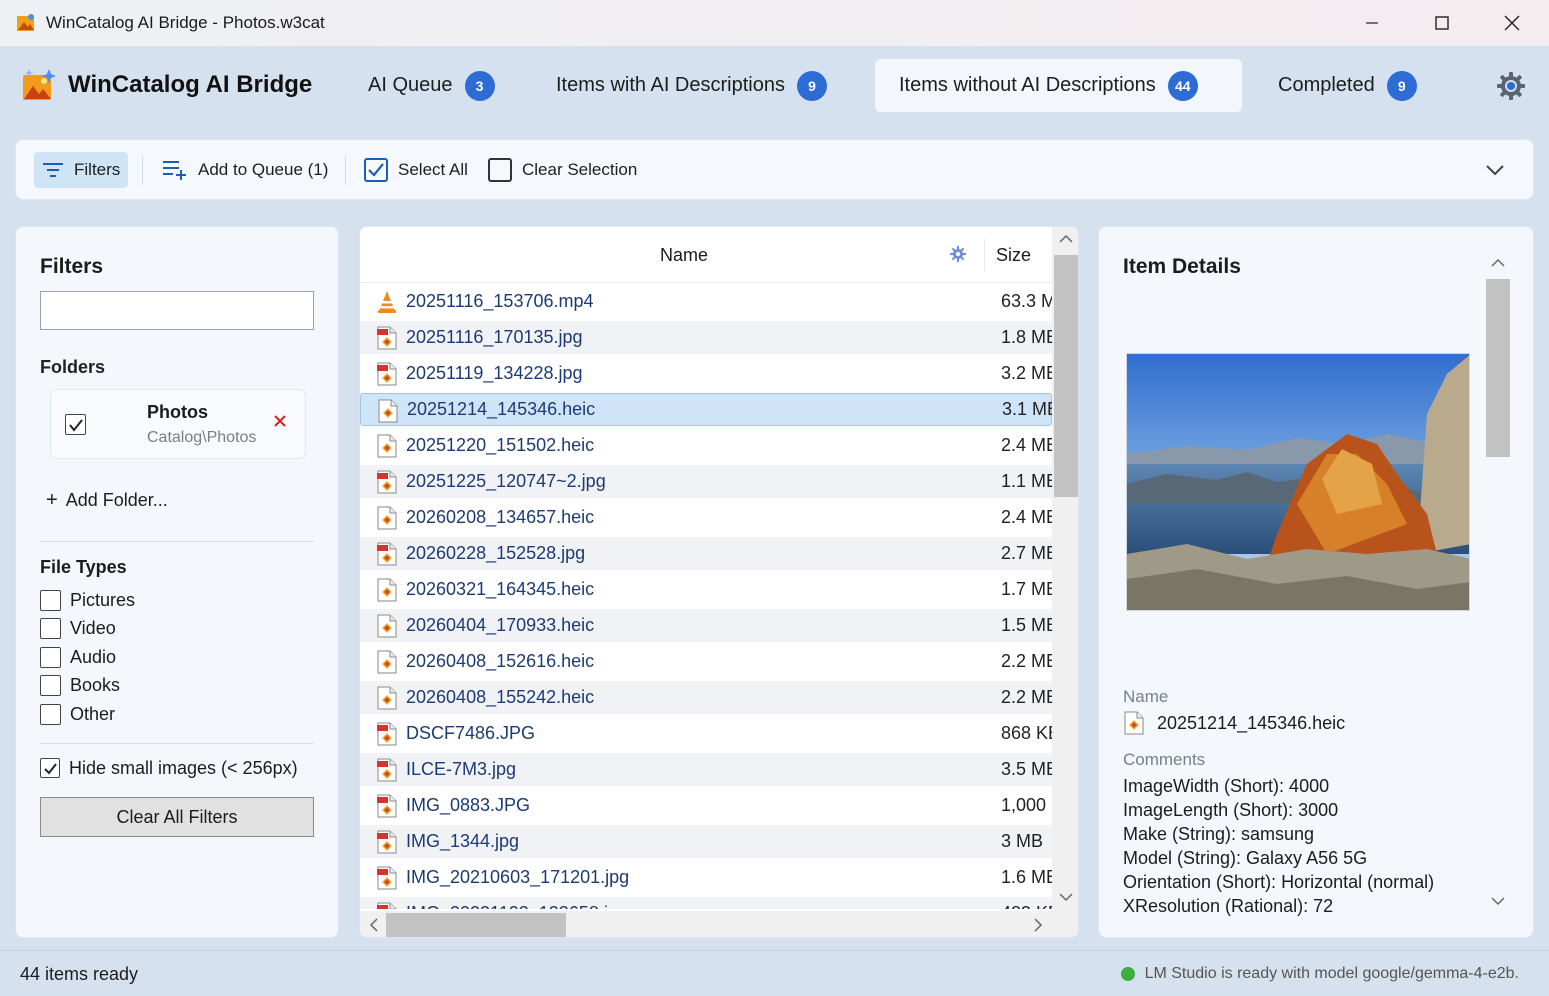 This screenshot has height=996, width=1549. I want to click on tab-items-without-ai-descriptions: Items without AI Descriptions 44, so click(1058, 85).